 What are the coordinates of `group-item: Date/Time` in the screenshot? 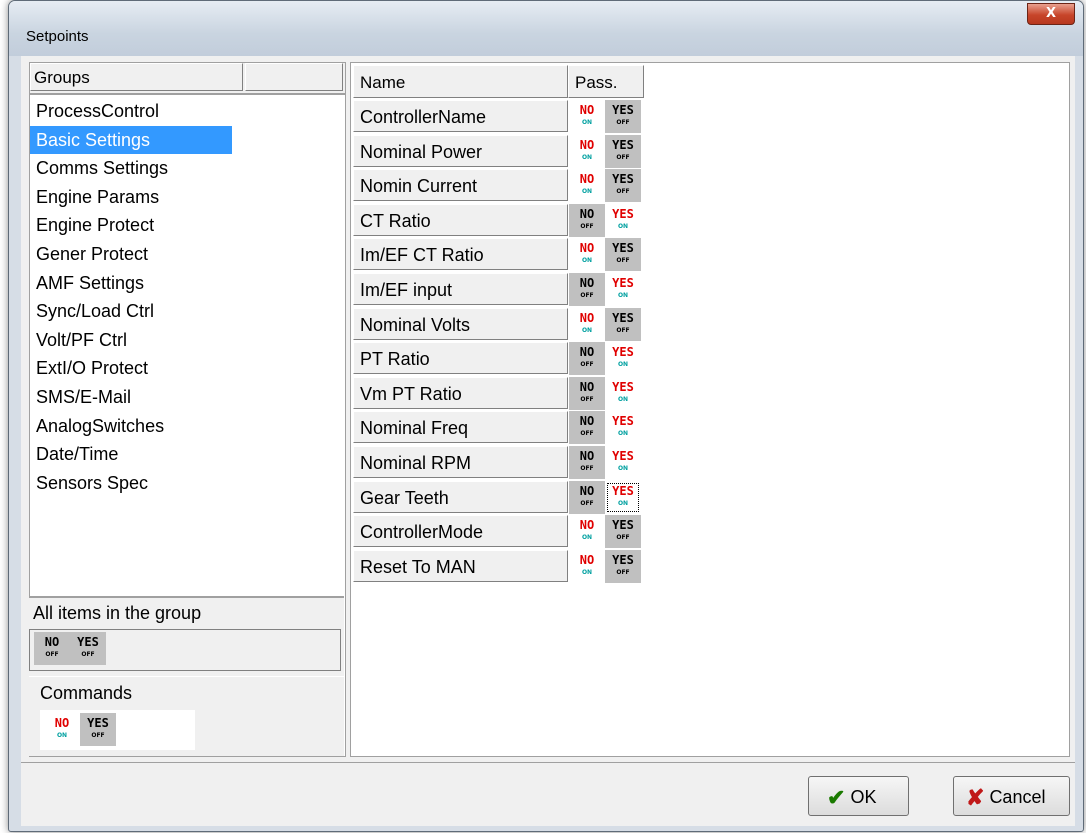 It's located at (131, 454).